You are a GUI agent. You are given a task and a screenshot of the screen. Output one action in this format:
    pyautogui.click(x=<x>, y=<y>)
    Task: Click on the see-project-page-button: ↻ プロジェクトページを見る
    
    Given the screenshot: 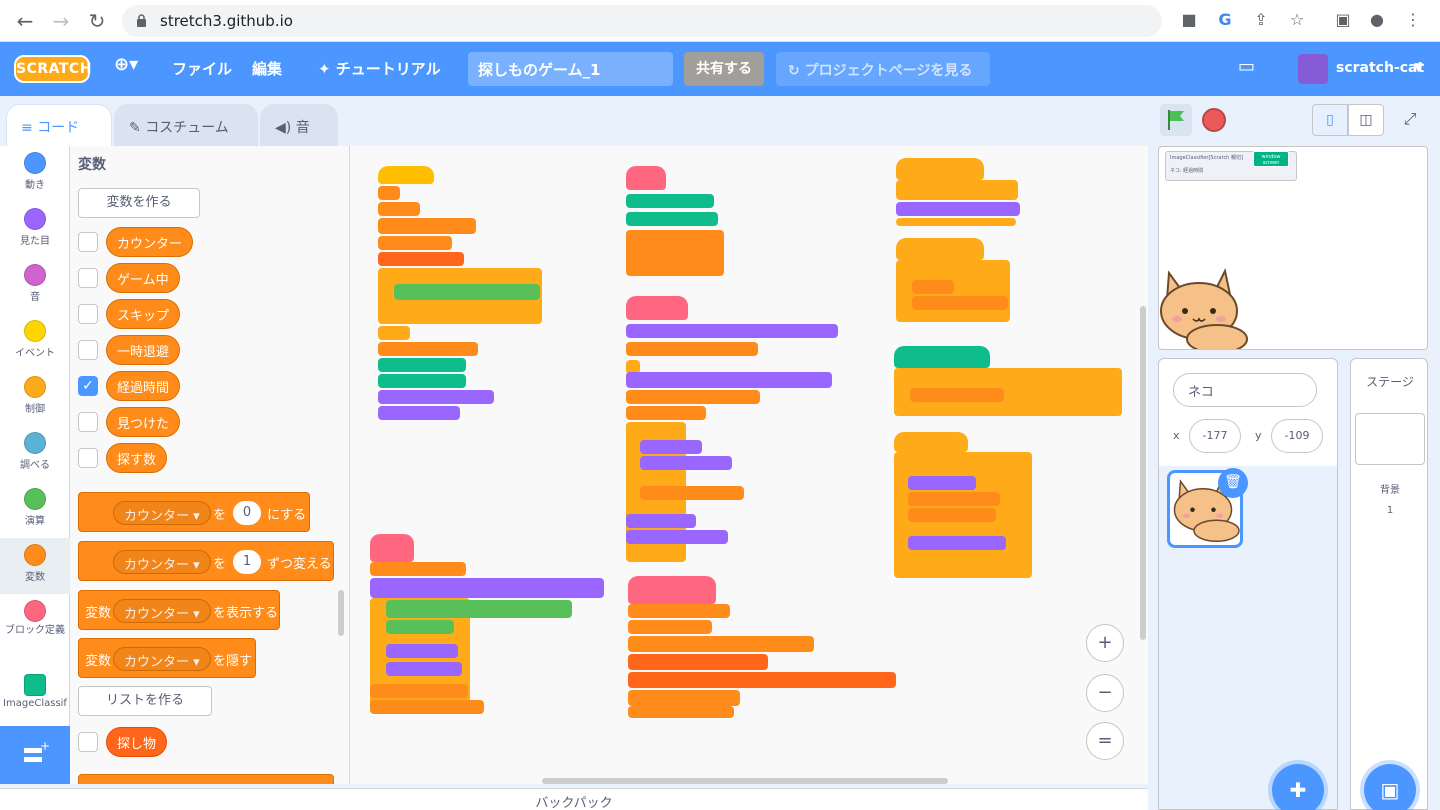 What is the action you would take?
    pyautogui.click(x=883, y=69)
    